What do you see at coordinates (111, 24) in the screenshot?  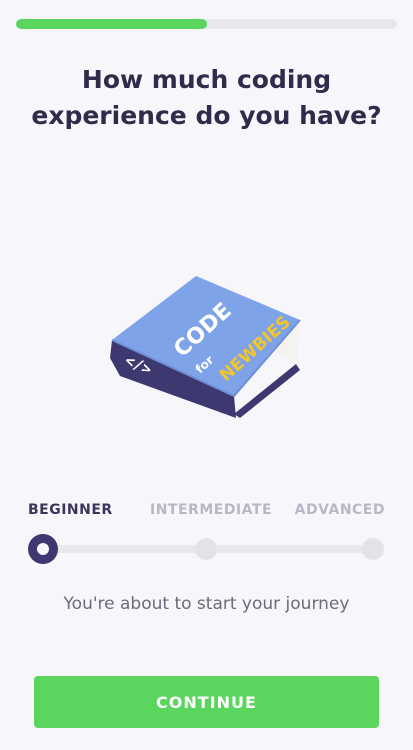 I see `progress-bar-fill` at bounding box center [111, 24].